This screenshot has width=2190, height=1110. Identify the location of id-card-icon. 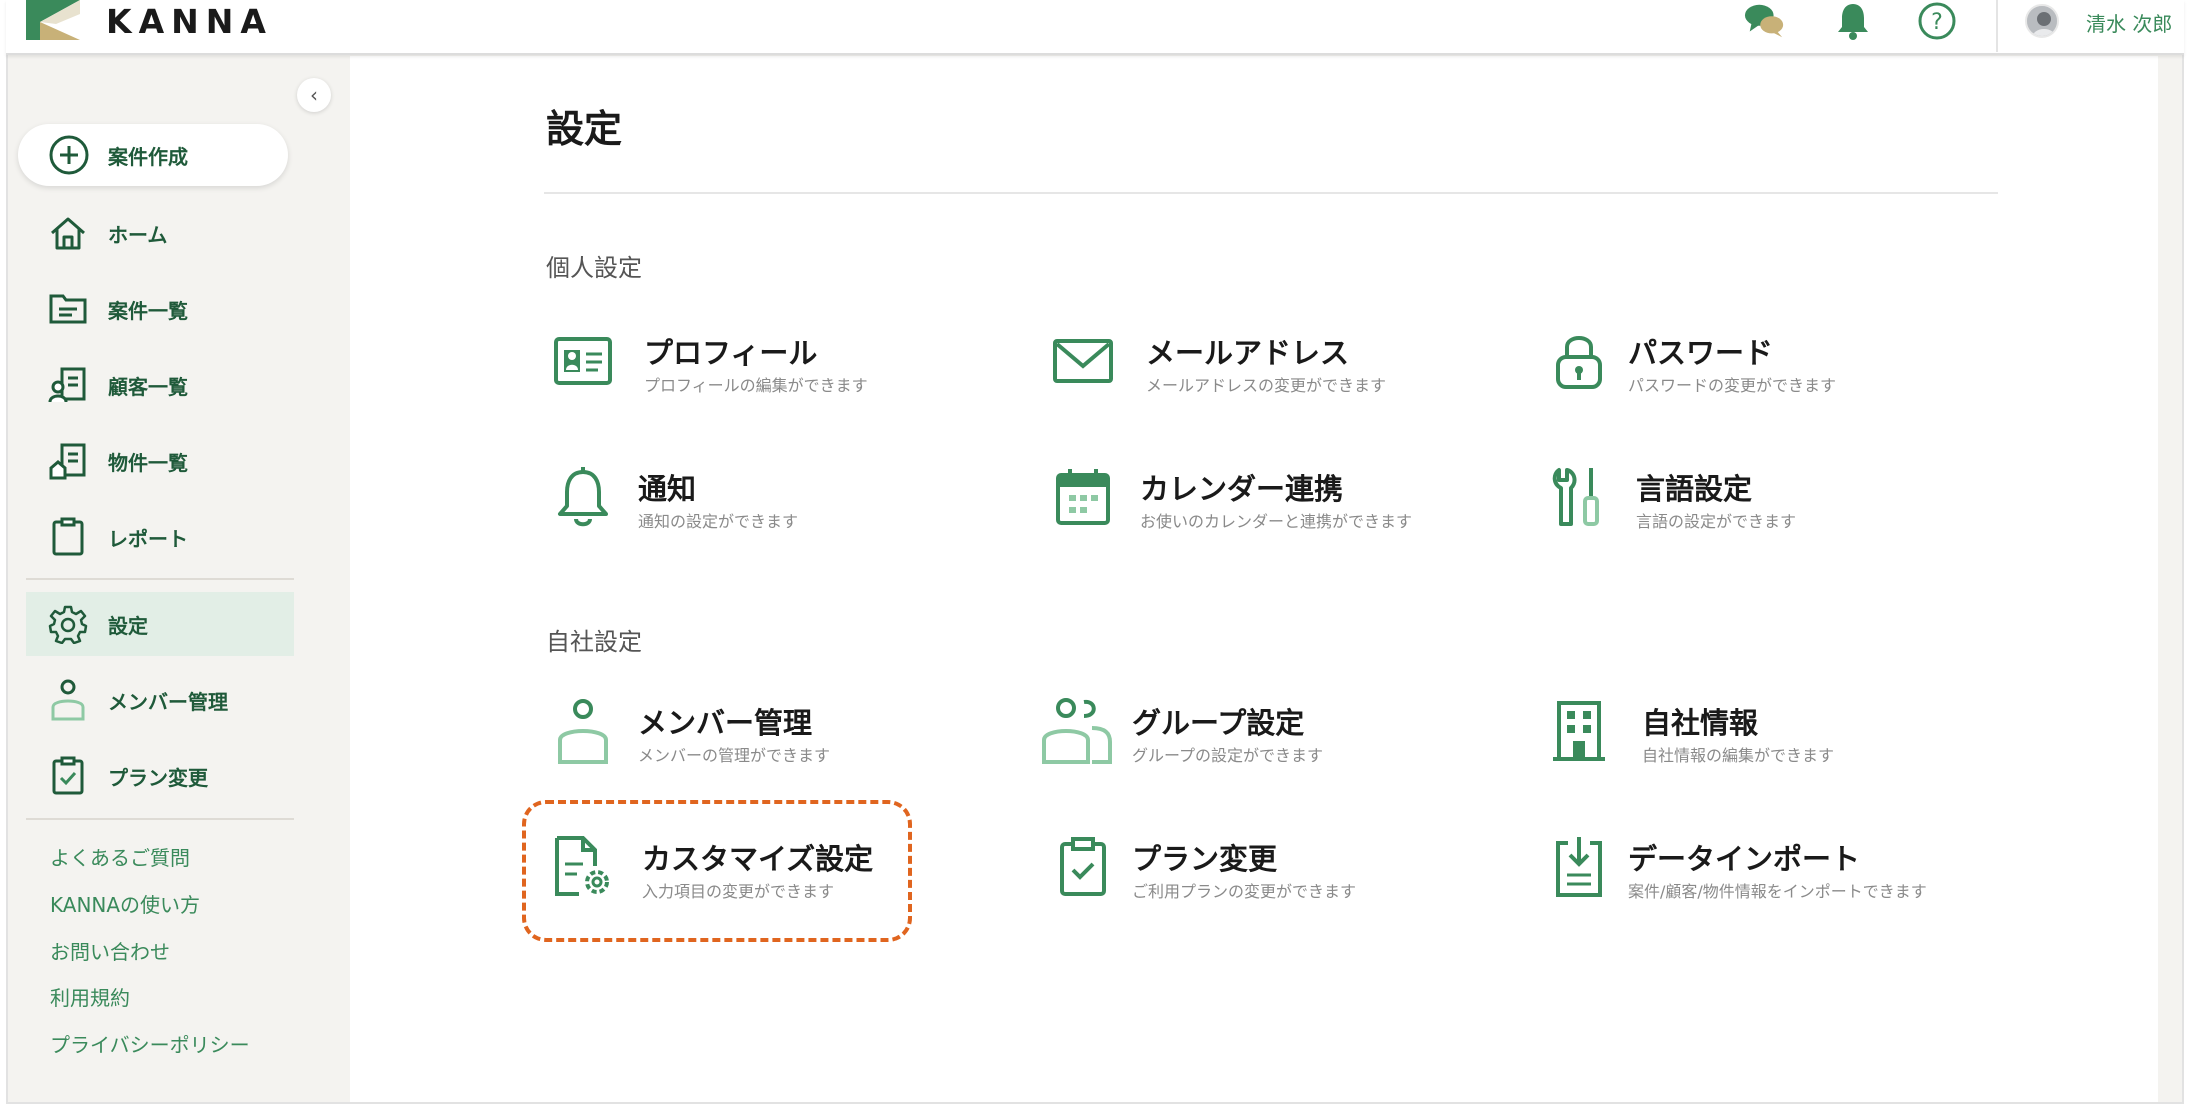
(583, 361).